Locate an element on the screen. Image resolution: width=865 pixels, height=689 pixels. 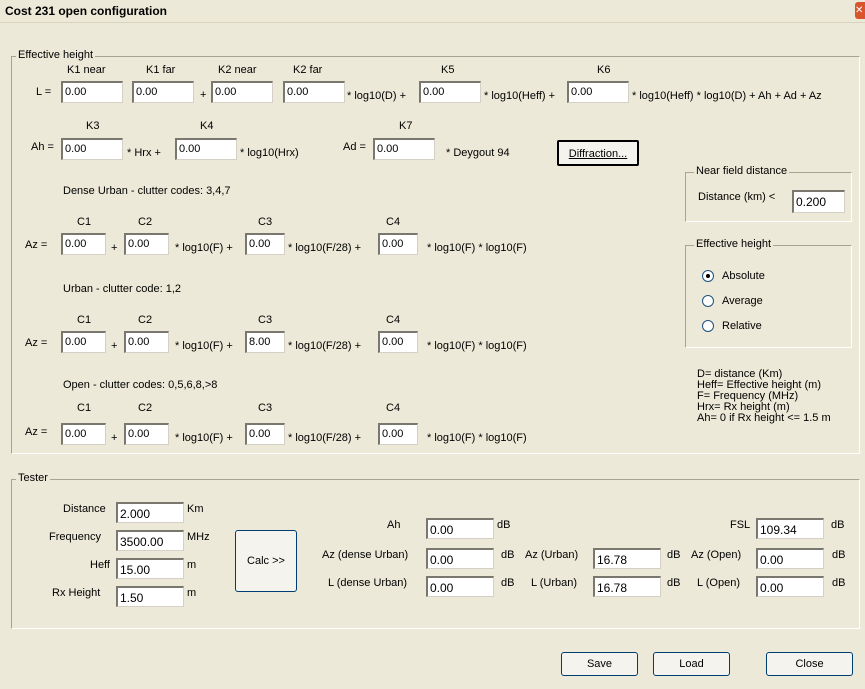
dense-az-label: Az = is located at coordinates (36, 245).